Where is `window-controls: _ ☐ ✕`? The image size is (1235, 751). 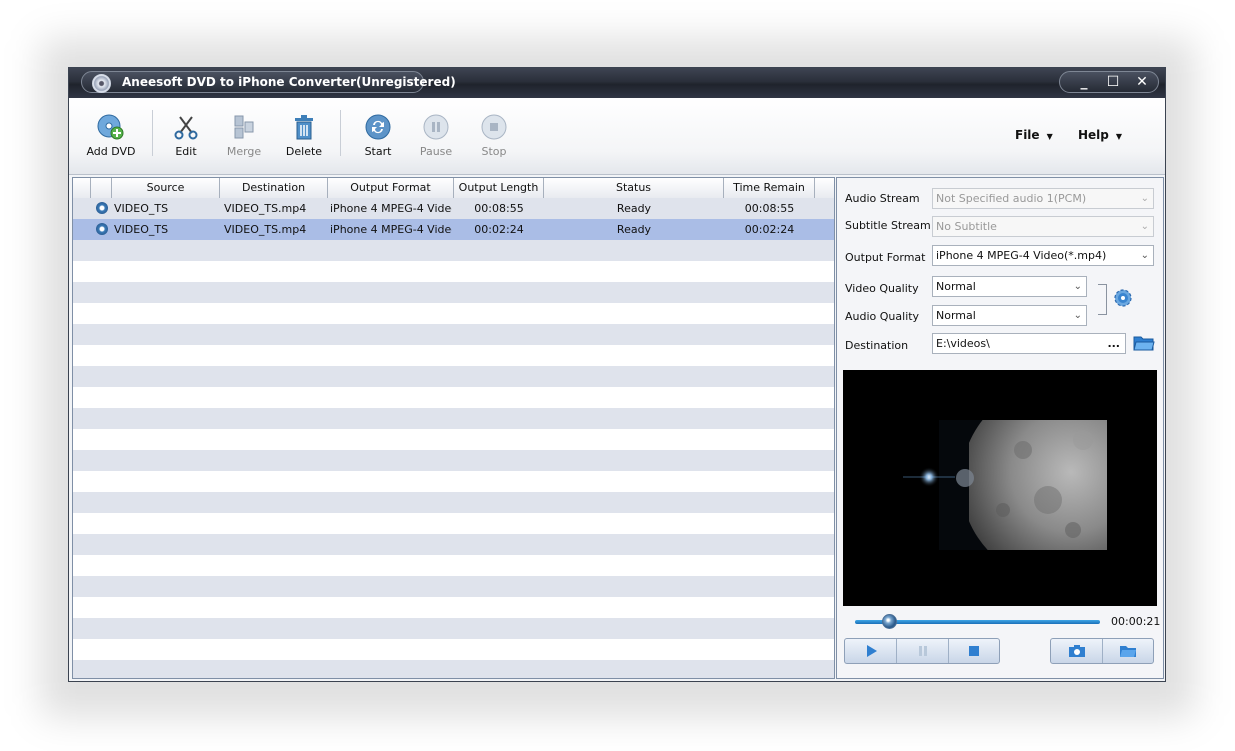 window-controls: _ ☐ ✕ is located at coordinates (1109, 82).